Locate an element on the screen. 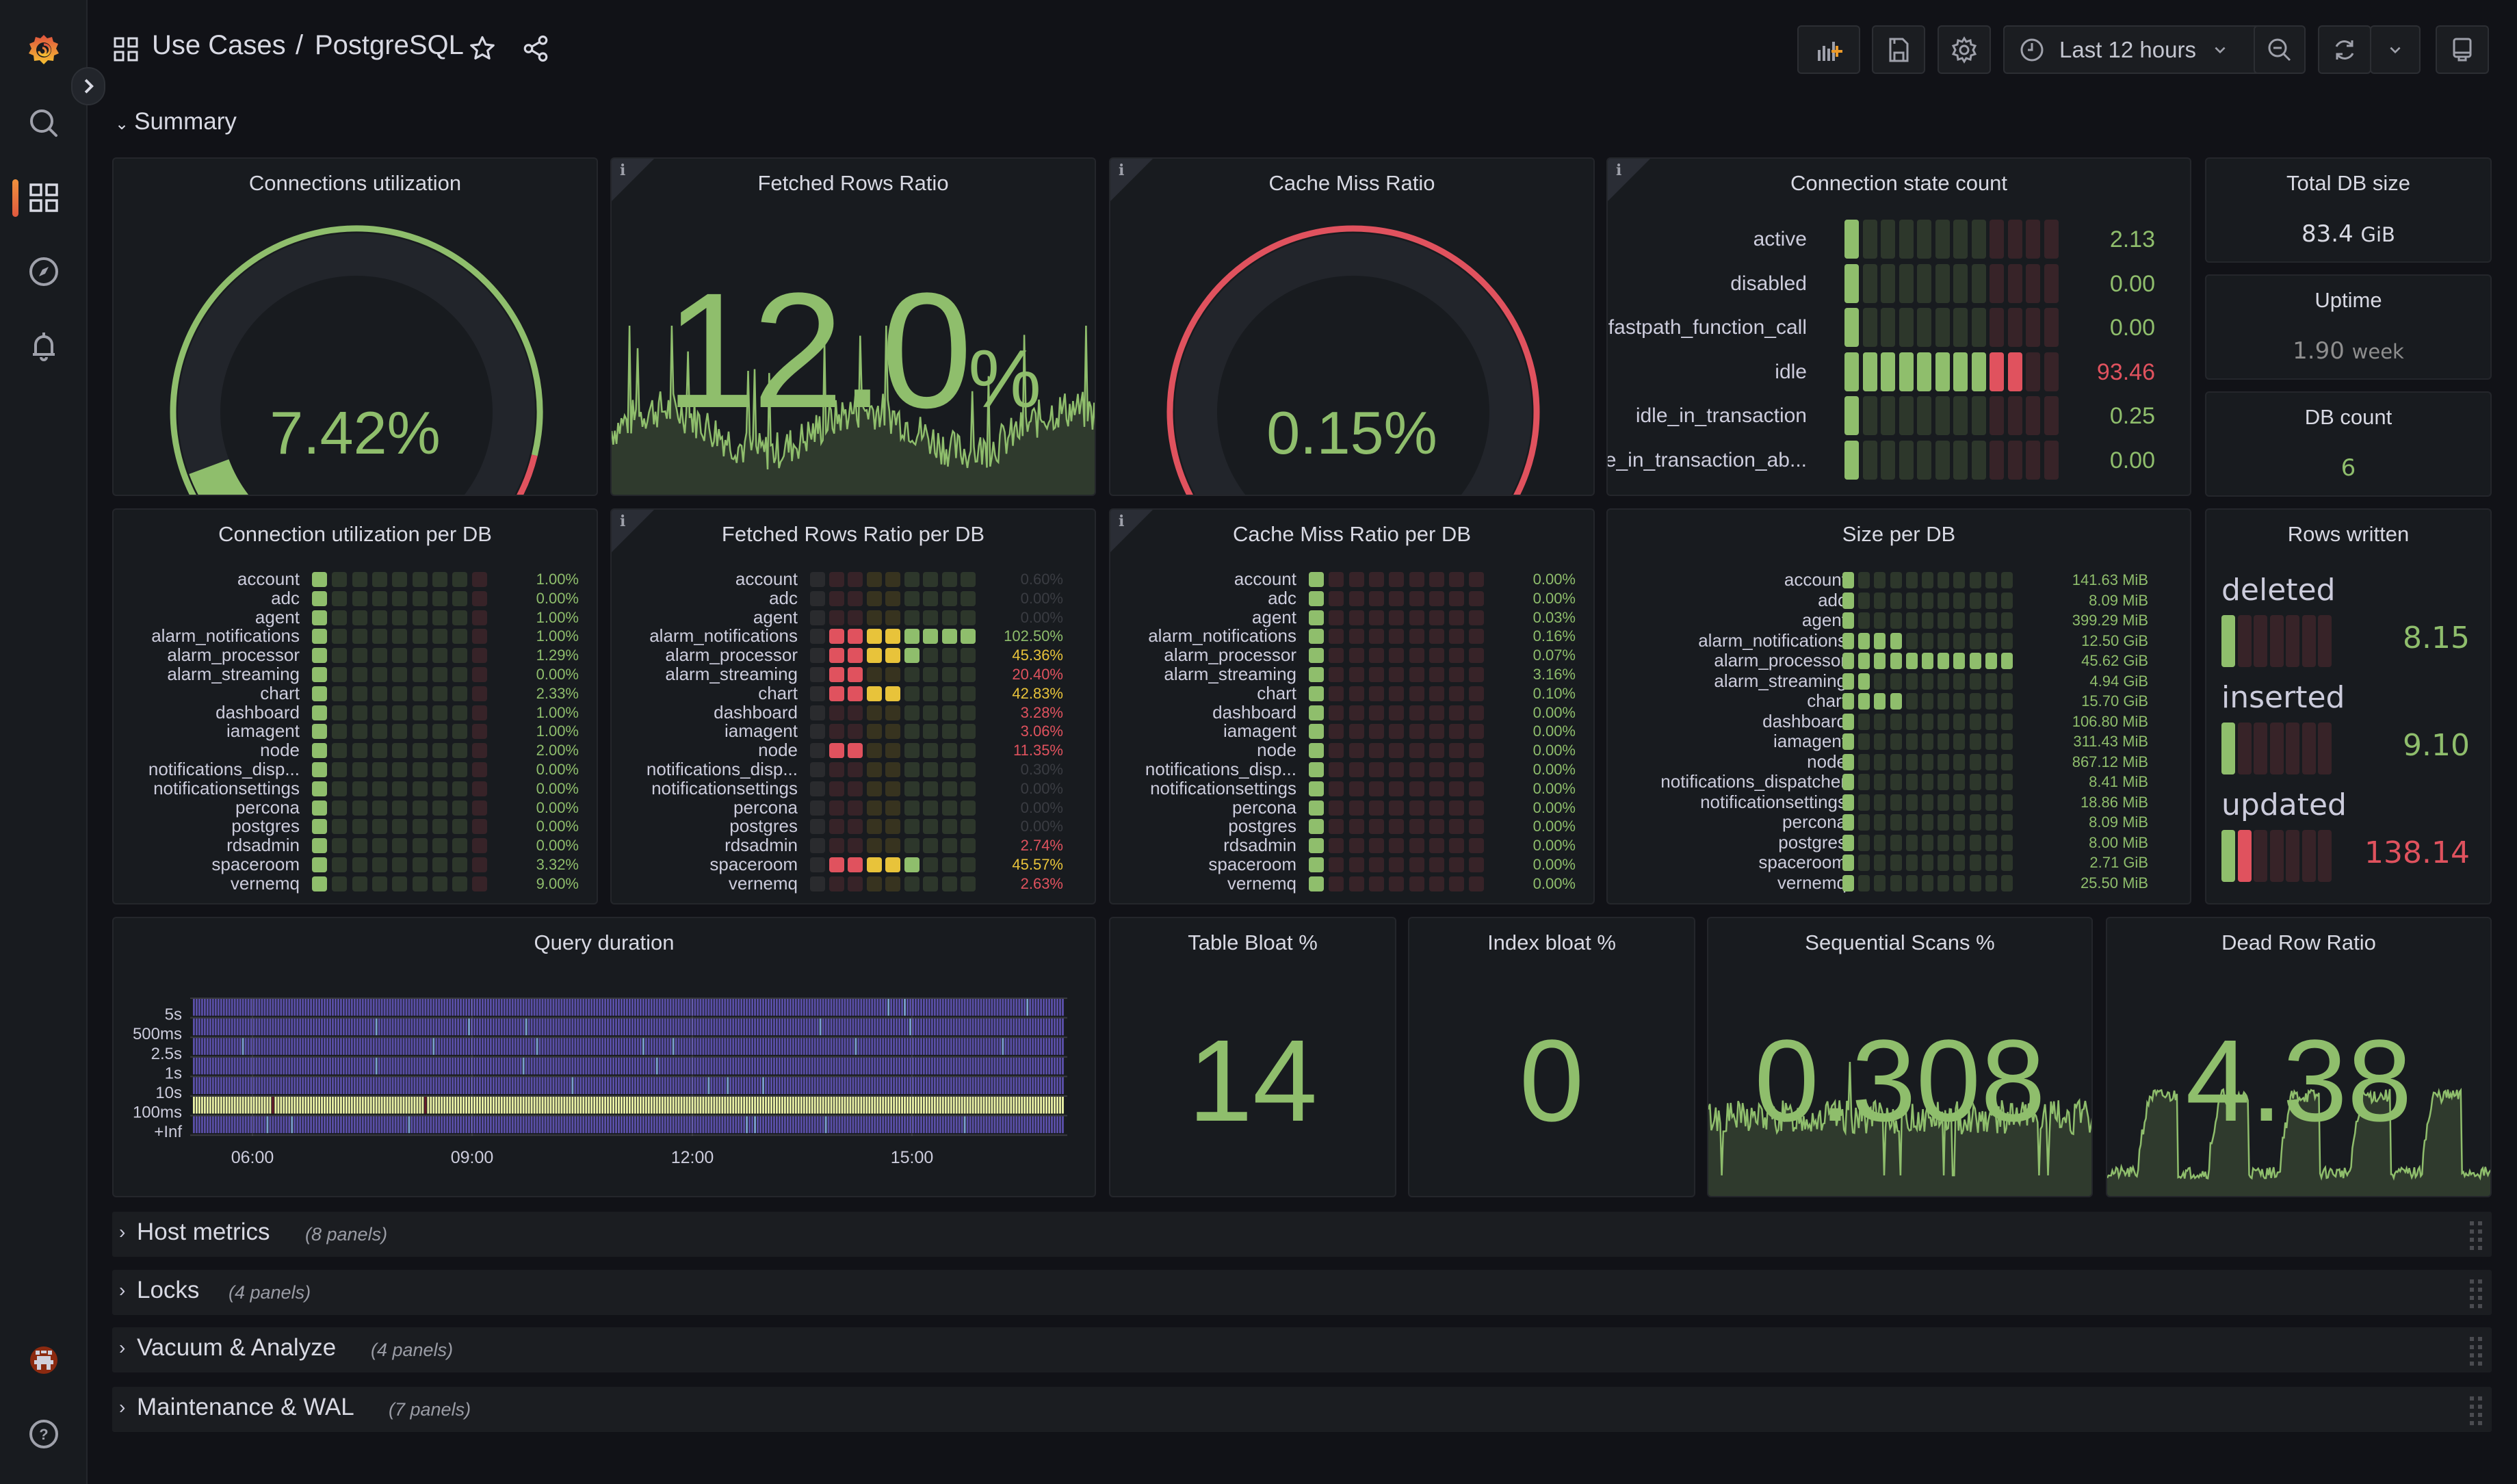 This screenshot has height=1484, width=2517. dashboard-title: PostgreSQL is located at coordinates (390, 45).